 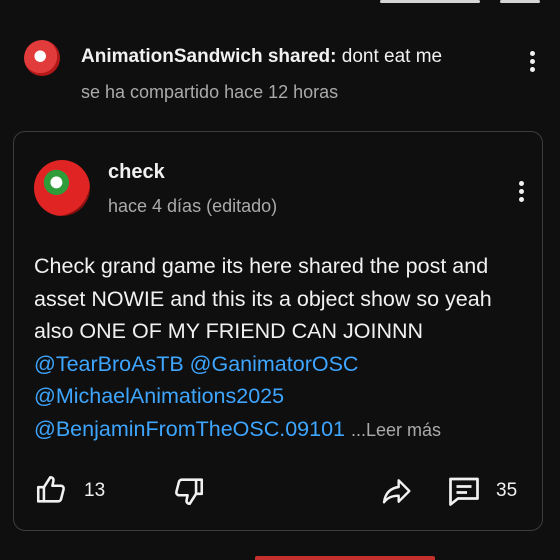 I want to click on post-timestamp: hace 4 días (editado), so click(x=193, y=206).